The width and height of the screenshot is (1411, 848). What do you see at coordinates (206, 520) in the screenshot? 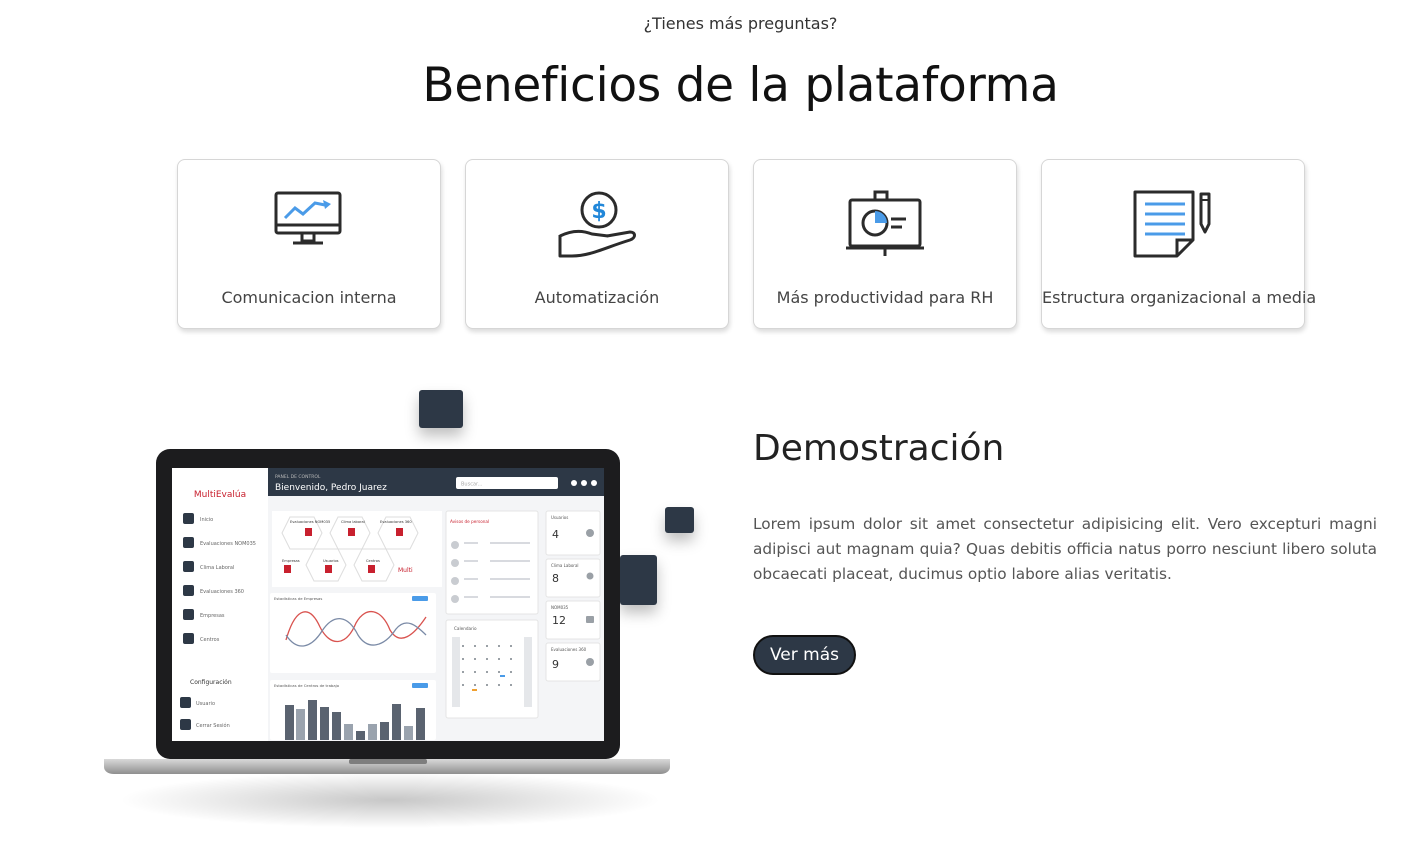
I see `dashboard-sidebar-item: Inicio` at bounding box center [206, 520].